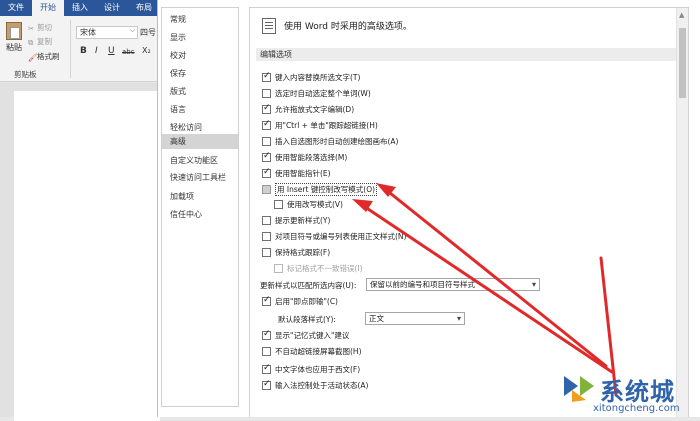 The image size is (700, 421). I want to click on nav-customize-ribbon: 自定义功能区, so click(200, 160).